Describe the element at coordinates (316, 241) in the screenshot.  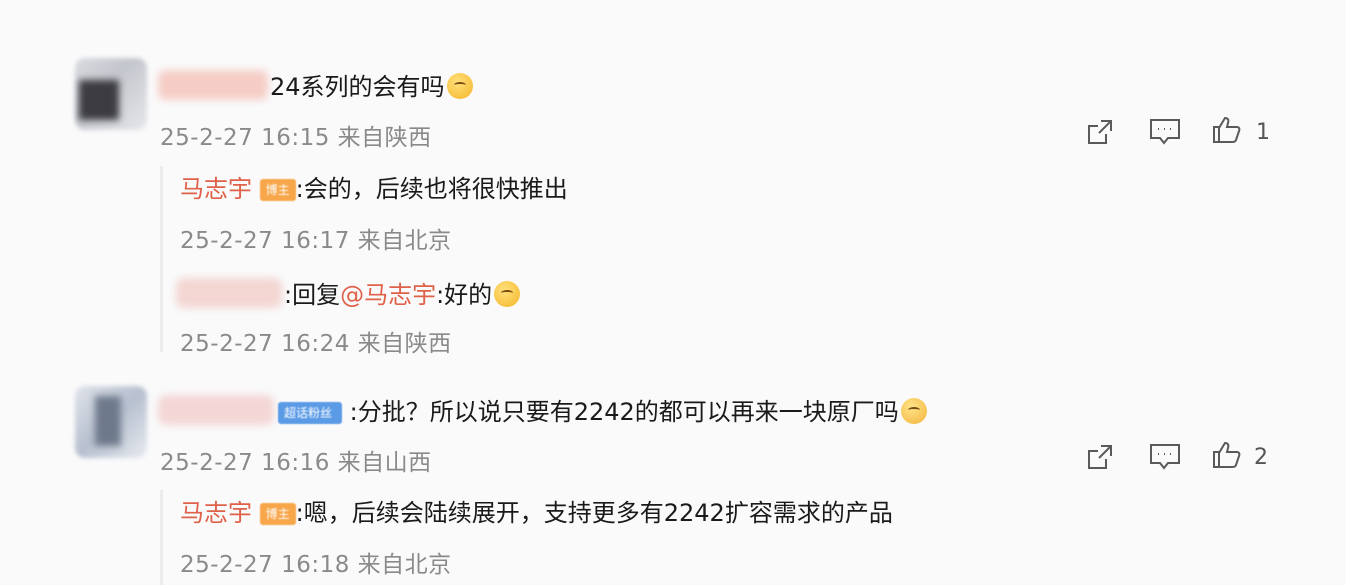
I see `reply-meta: 25-2-27 16:17 来自北京` at that location.